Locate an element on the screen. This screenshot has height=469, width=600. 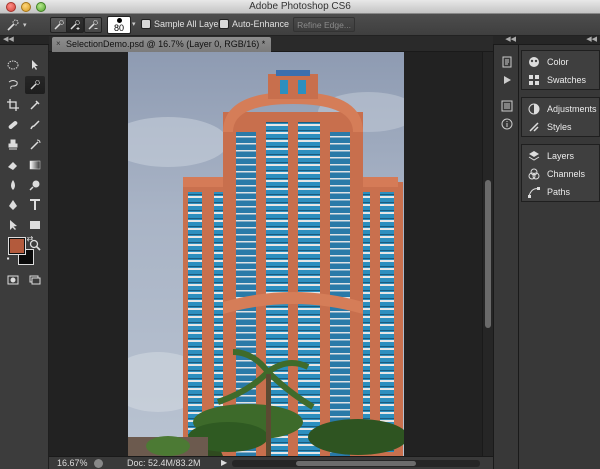
dodge-tool is located at coordinates (35, 185).